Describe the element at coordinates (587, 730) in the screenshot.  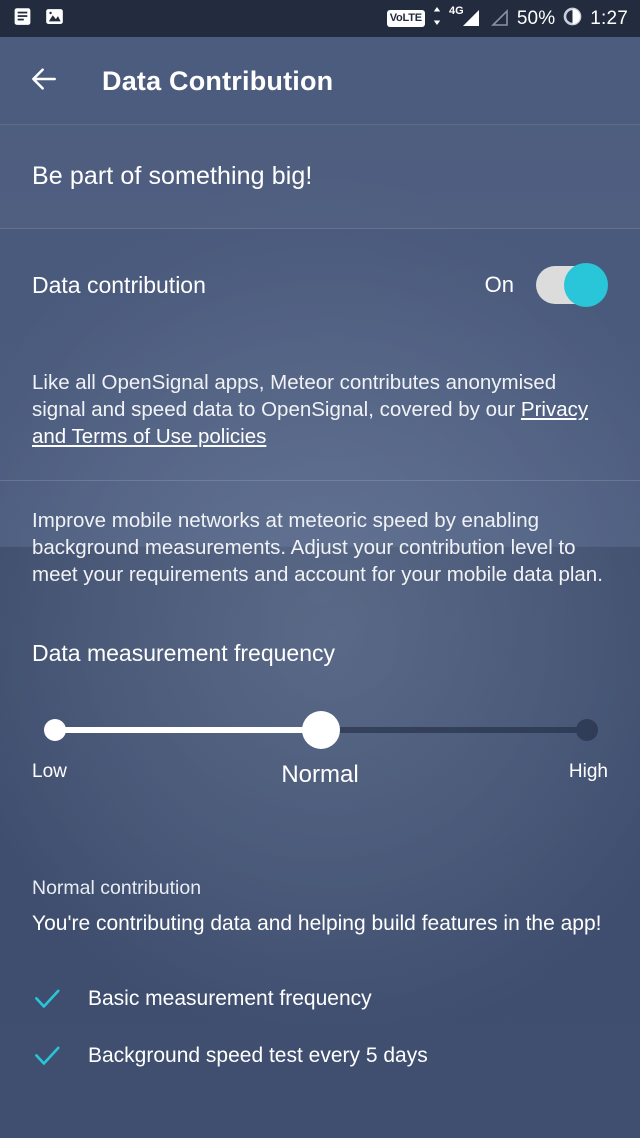
I see `slider-tick-high` at that location.